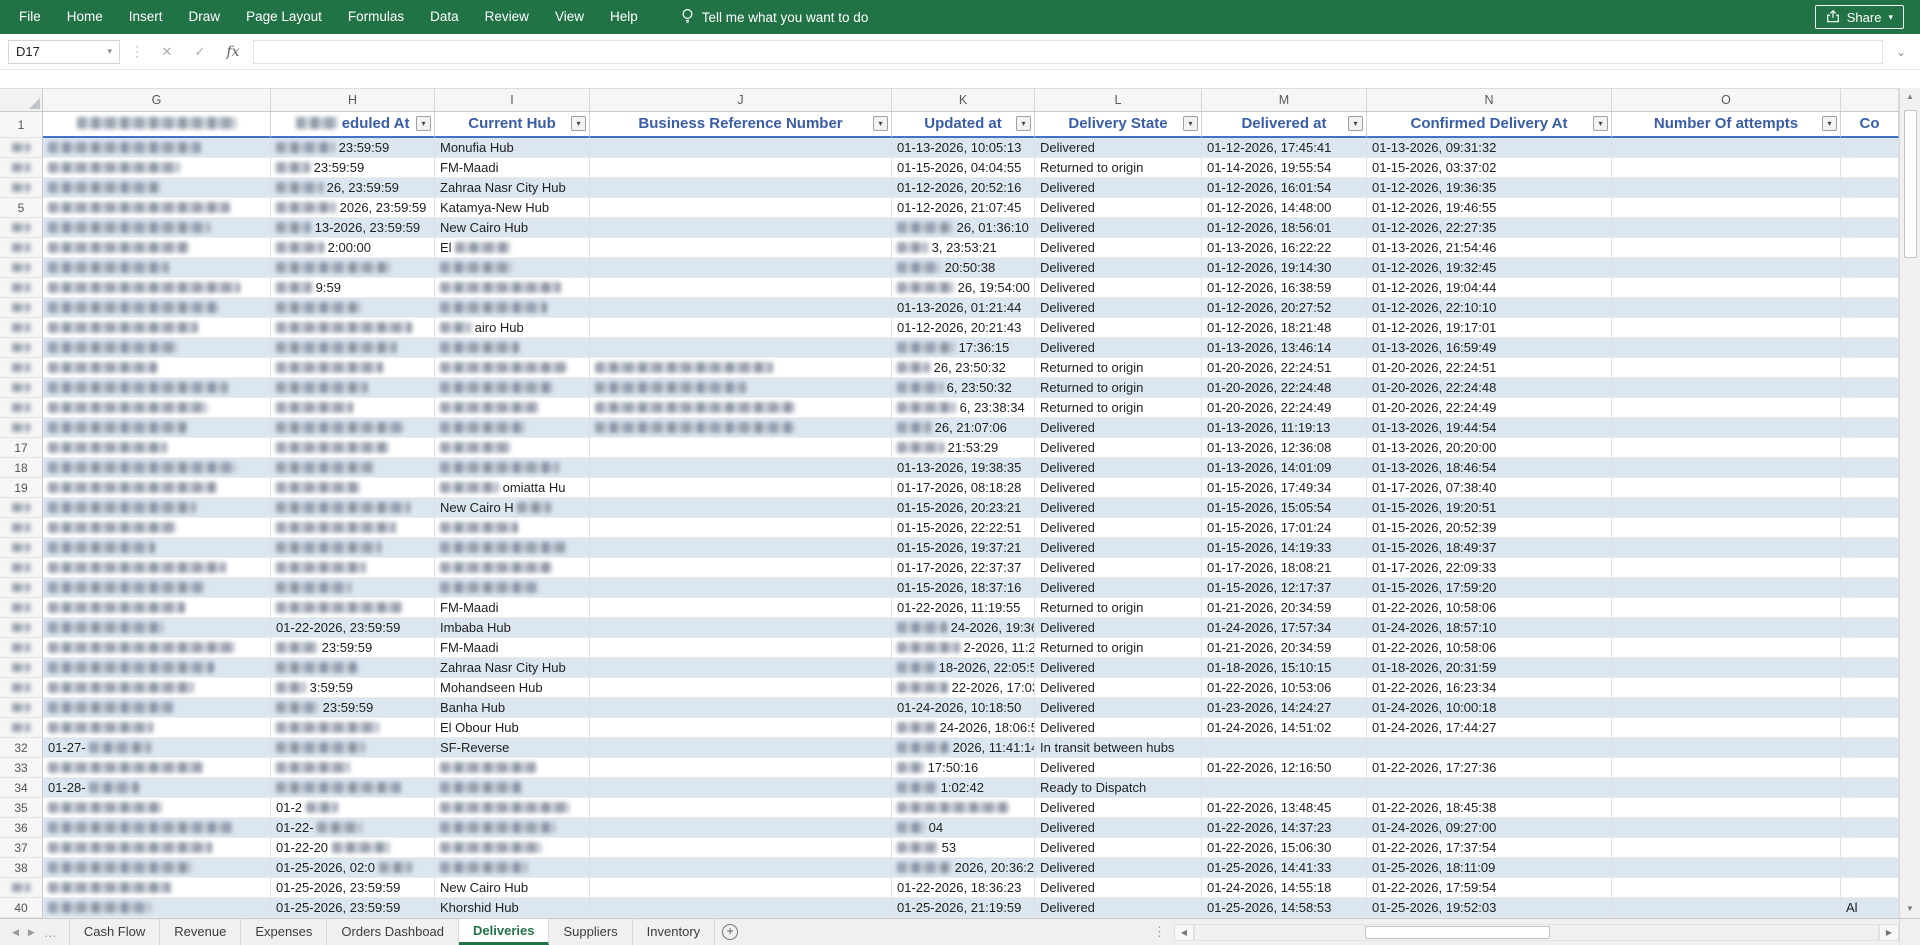  What do you see at coordinates (353, 688) in the screenshot?
I see `cell-H29: 3:59:59` at bounding box center [353, 688].